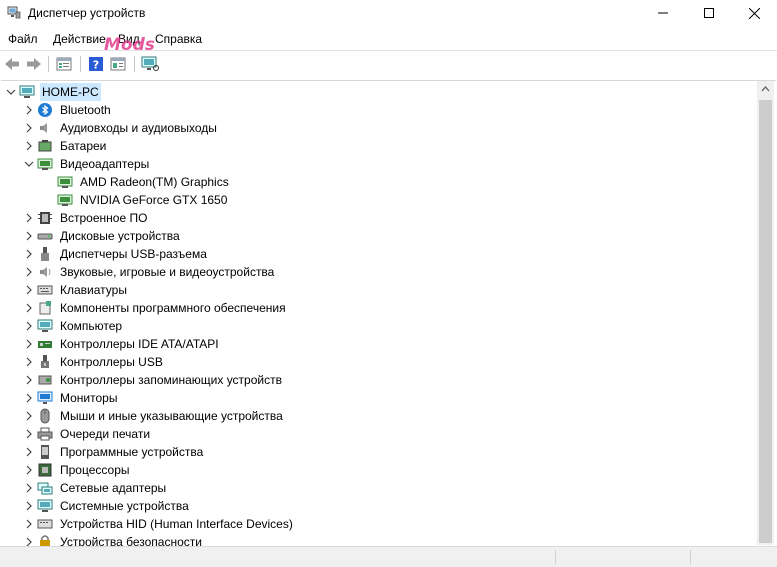 Image resolution: width=777 pixels, height=567 pixels. Describe the element at coordinates (765, 321) in the screenshot. I see `scrollbar-thumb` at that location.